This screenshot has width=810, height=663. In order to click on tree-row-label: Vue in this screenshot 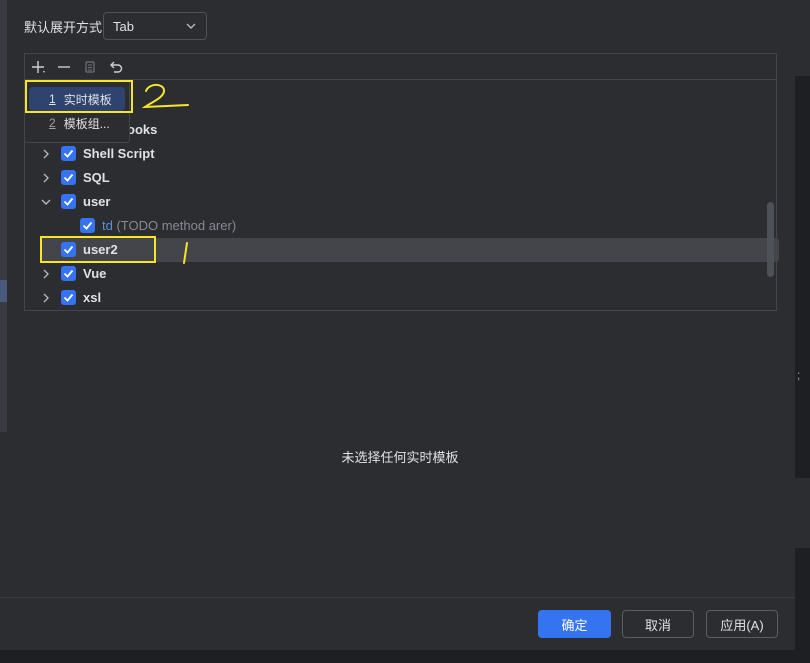, I will do `click(95, 273)`.